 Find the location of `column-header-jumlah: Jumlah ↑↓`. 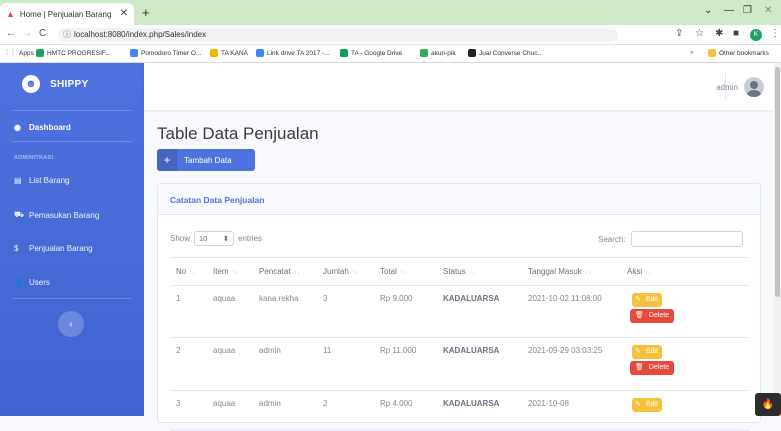

column-header-jumlah: Jumlah ↑↓ is located at coordinates (345, 271).